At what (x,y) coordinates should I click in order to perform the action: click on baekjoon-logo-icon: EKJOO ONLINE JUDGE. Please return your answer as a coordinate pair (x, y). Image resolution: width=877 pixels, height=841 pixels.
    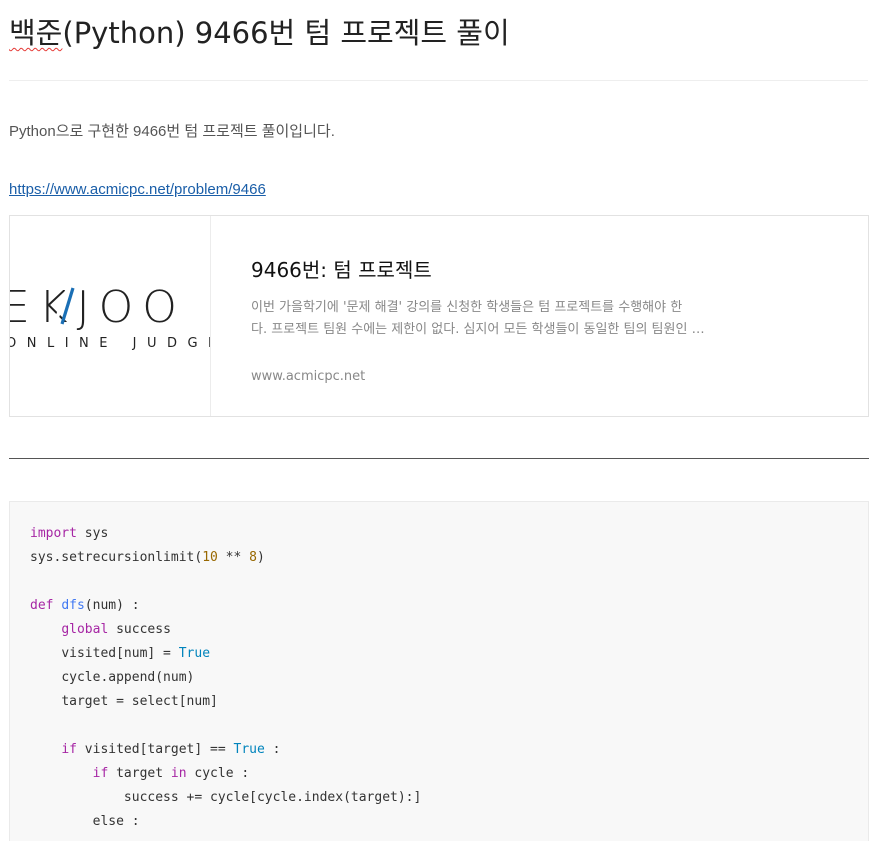
    Looking at the image, I should click on (110, 316).